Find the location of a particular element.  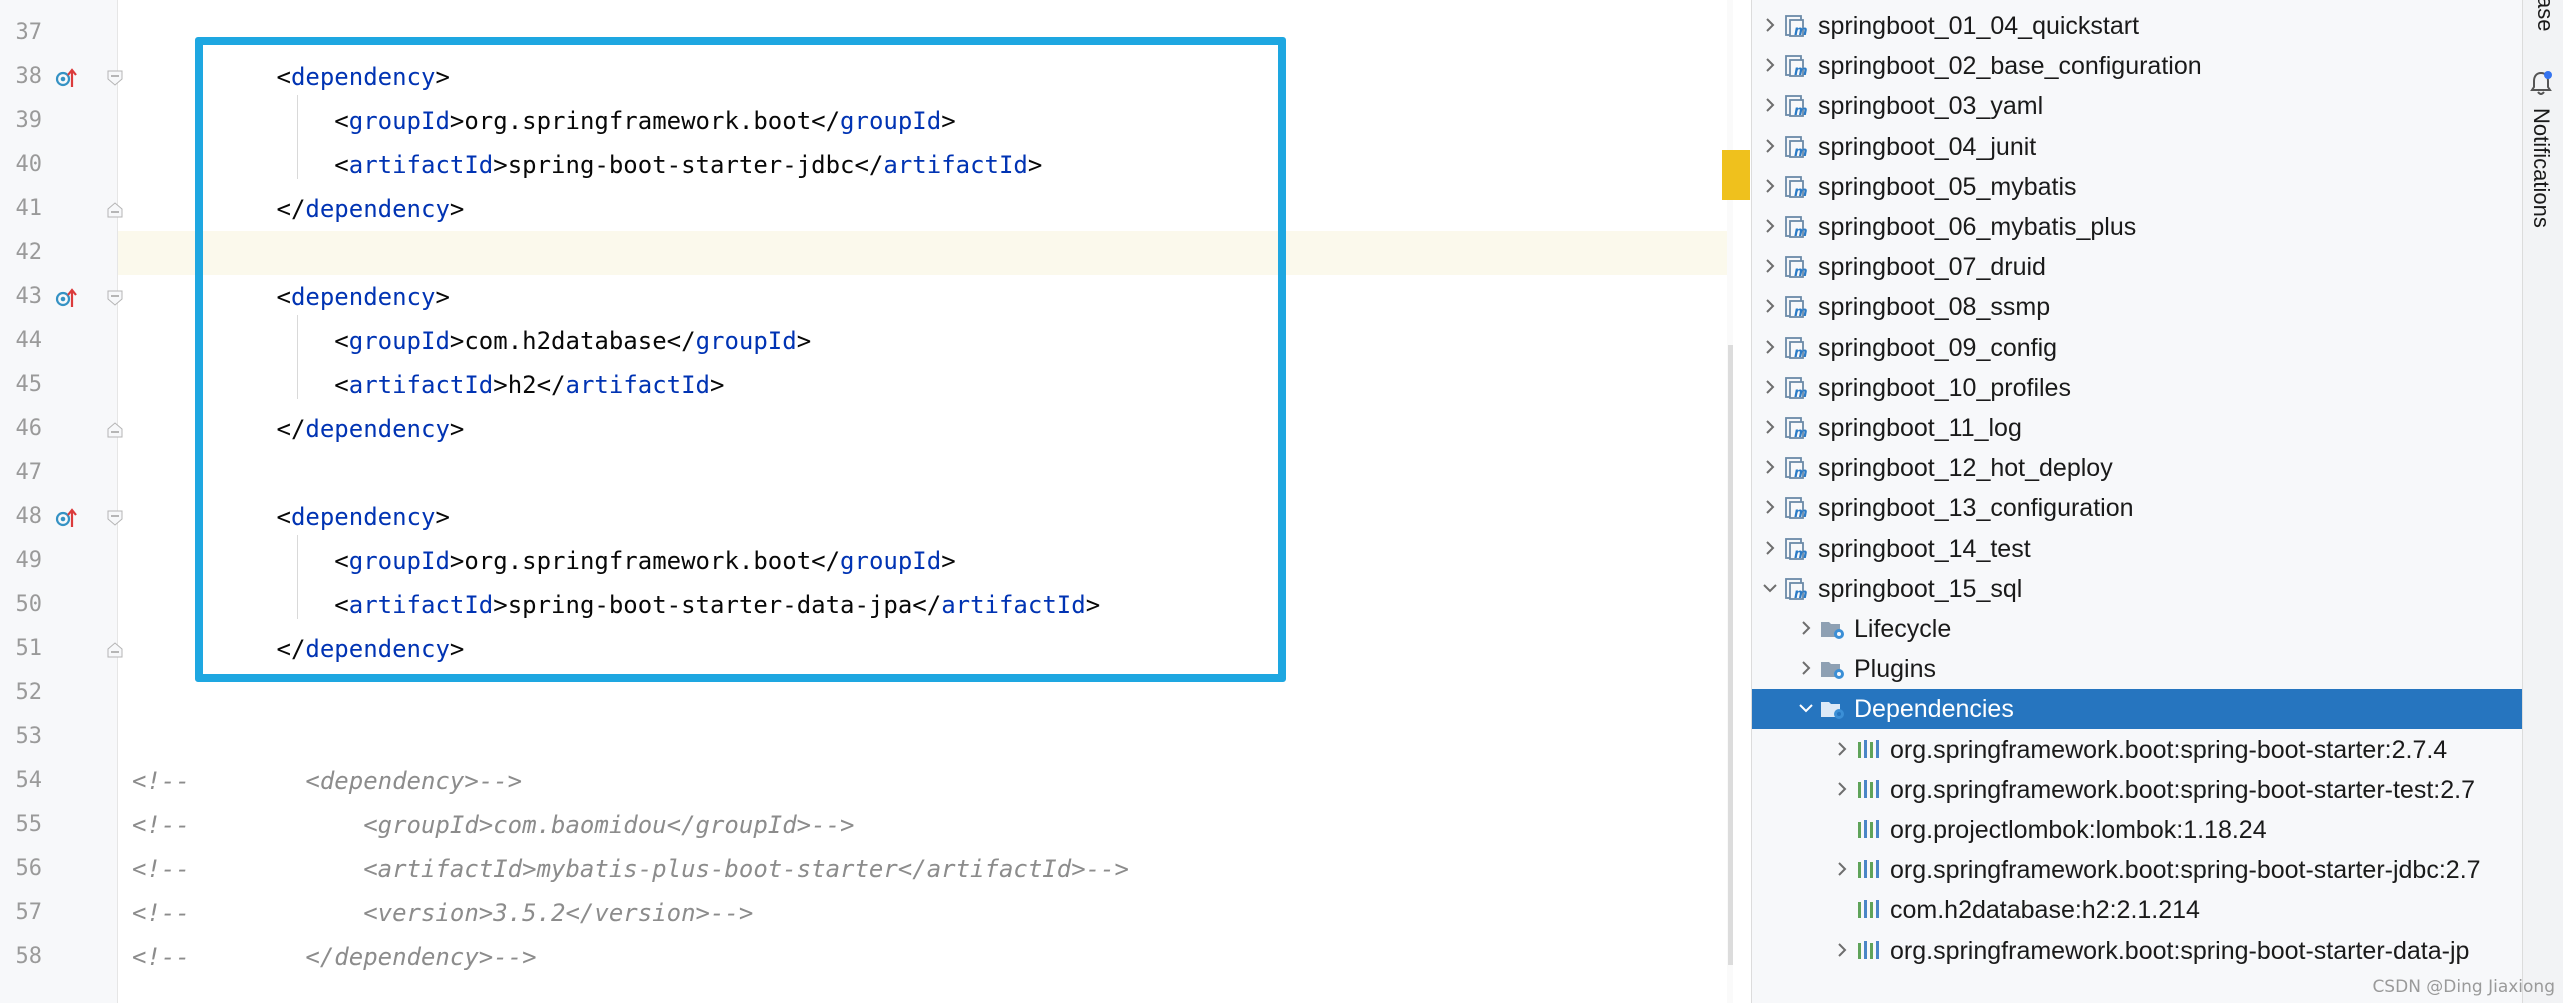

tree-item: m springboot_07_druid is located at coordinates (2137, 267).